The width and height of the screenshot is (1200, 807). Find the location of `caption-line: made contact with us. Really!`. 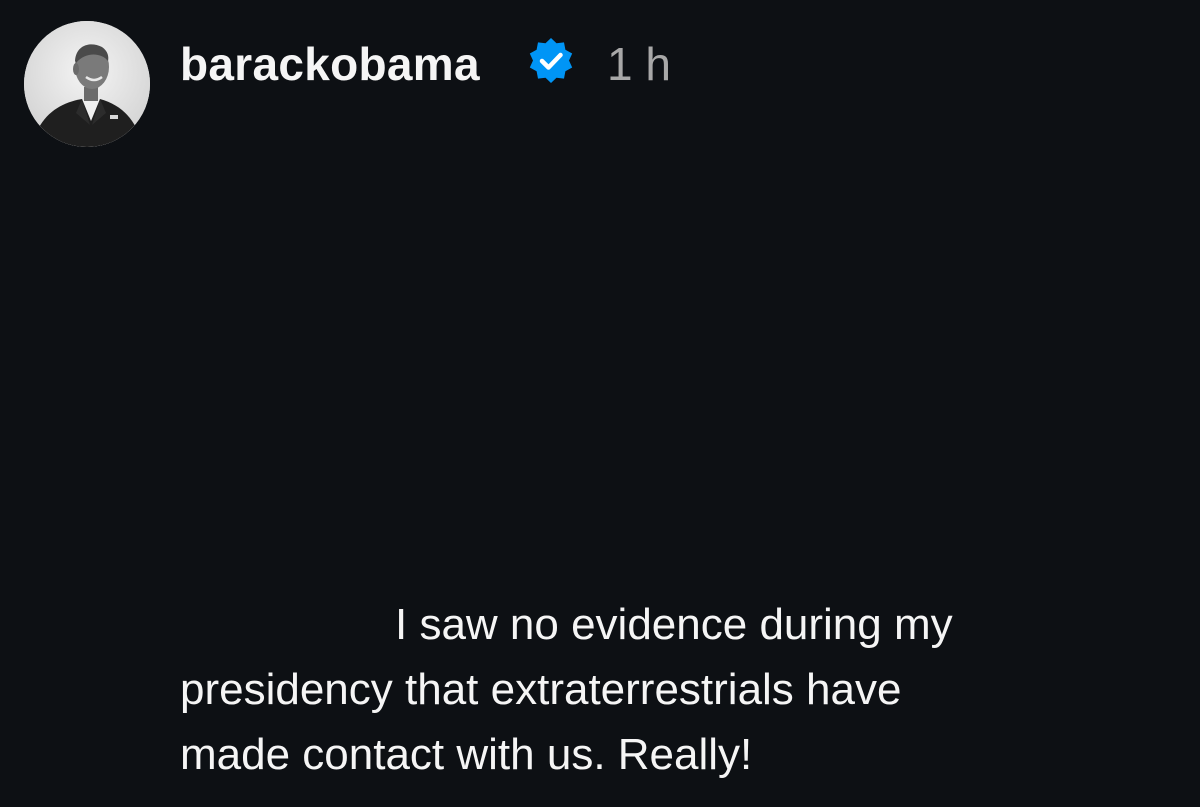

caption-line: made contact with us. Really! is located at coordinates (466, 754).